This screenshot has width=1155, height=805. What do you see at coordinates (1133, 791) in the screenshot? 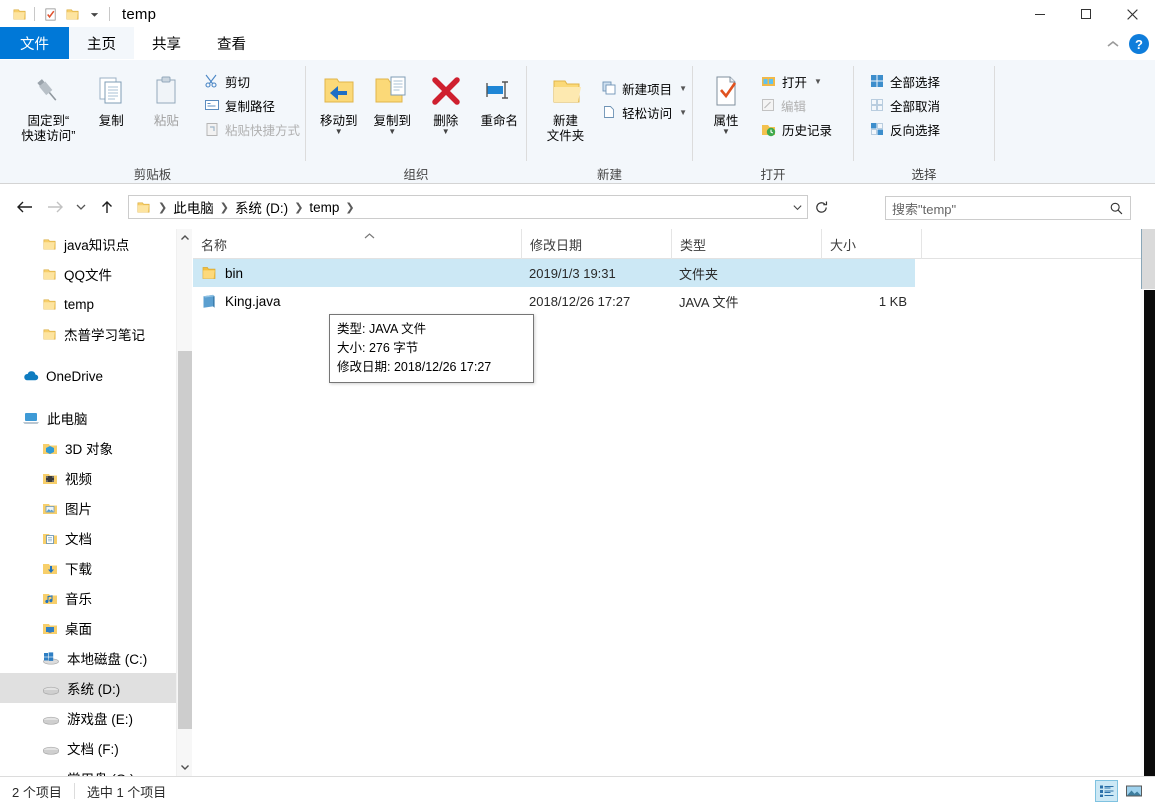
I see `large-icons-view-icon` at bounding box center [1133, 791].